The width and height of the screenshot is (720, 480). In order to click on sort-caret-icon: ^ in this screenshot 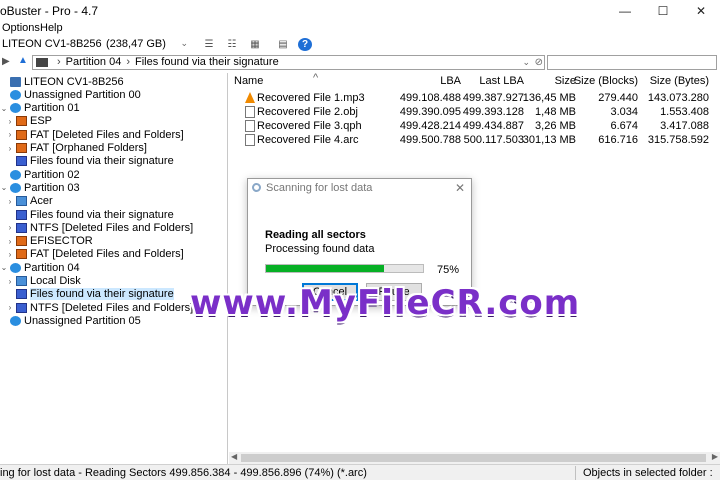, I will do `click(316, 78)`.